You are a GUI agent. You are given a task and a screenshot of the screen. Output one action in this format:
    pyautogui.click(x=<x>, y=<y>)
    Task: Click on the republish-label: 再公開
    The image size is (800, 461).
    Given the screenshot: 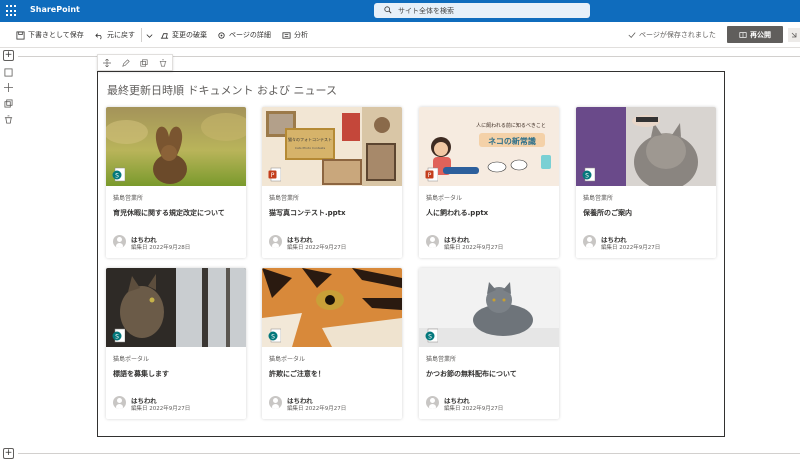 What is the action you would take?
    pyautogui.click(x=760, y=34)
    